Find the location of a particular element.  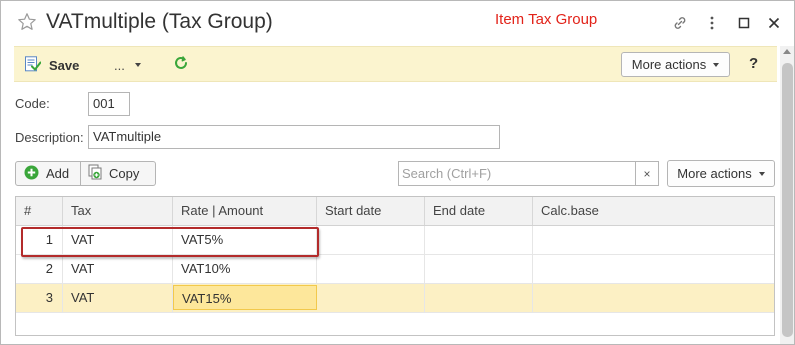

save-label: Save is located at coordinates (64, 65).